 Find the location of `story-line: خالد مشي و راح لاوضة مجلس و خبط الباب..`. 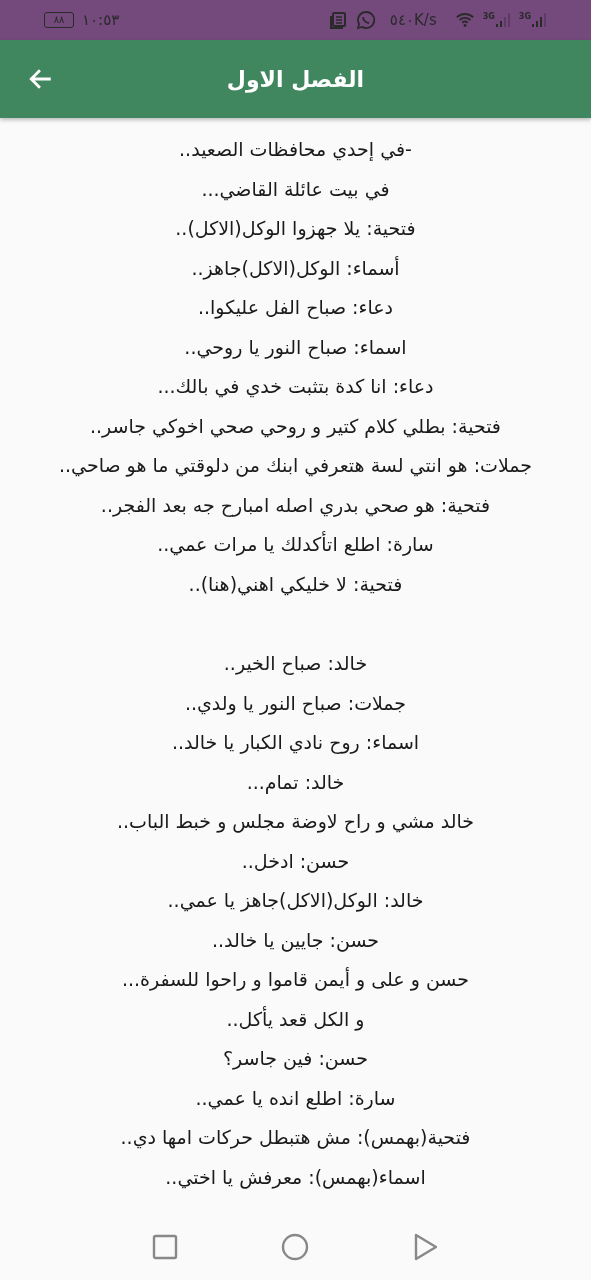

story-line: خالد مشي و راح لاوضة مجلس و خبط الباب.. is located at coordinates (295, 822).